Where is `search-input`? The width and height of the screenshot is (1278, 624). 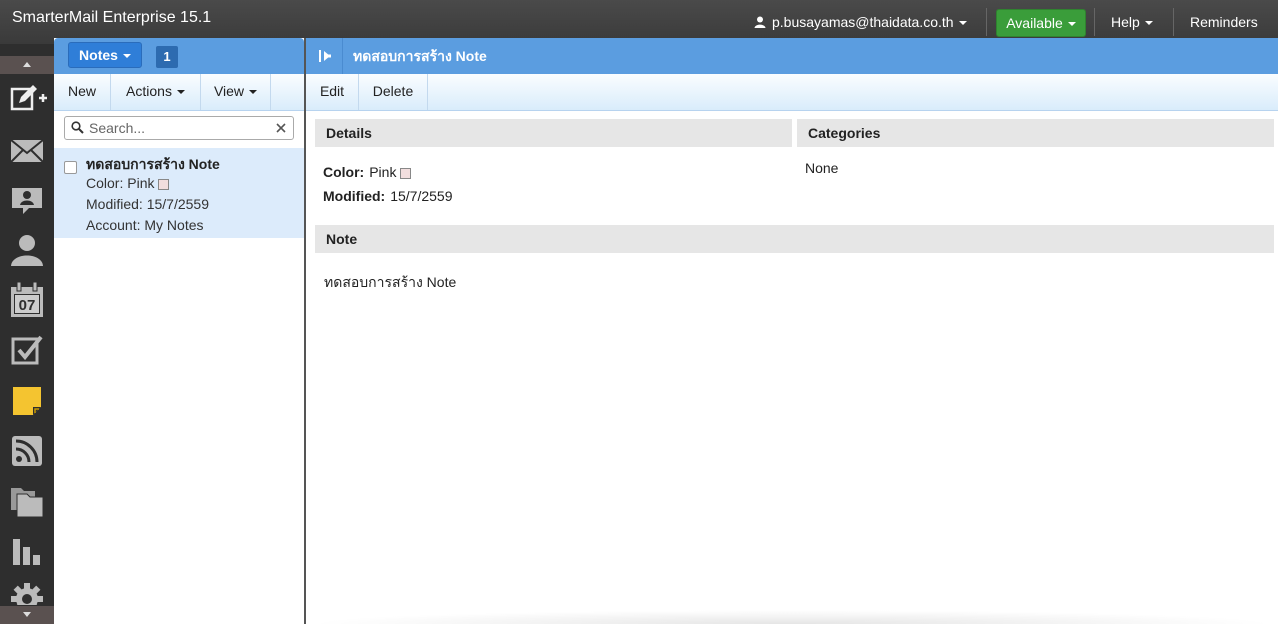 search-input is located at coordinates (179, 128).